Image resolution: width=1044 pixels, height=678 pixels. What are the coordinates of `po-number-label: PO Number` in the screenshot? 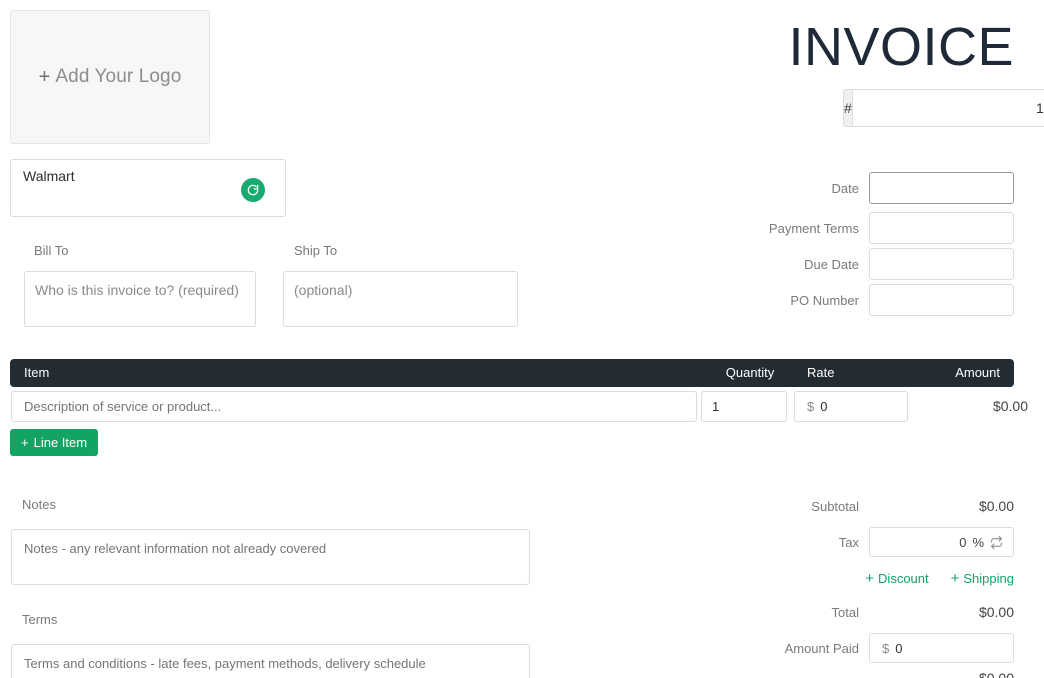 It's located at (824, 300).